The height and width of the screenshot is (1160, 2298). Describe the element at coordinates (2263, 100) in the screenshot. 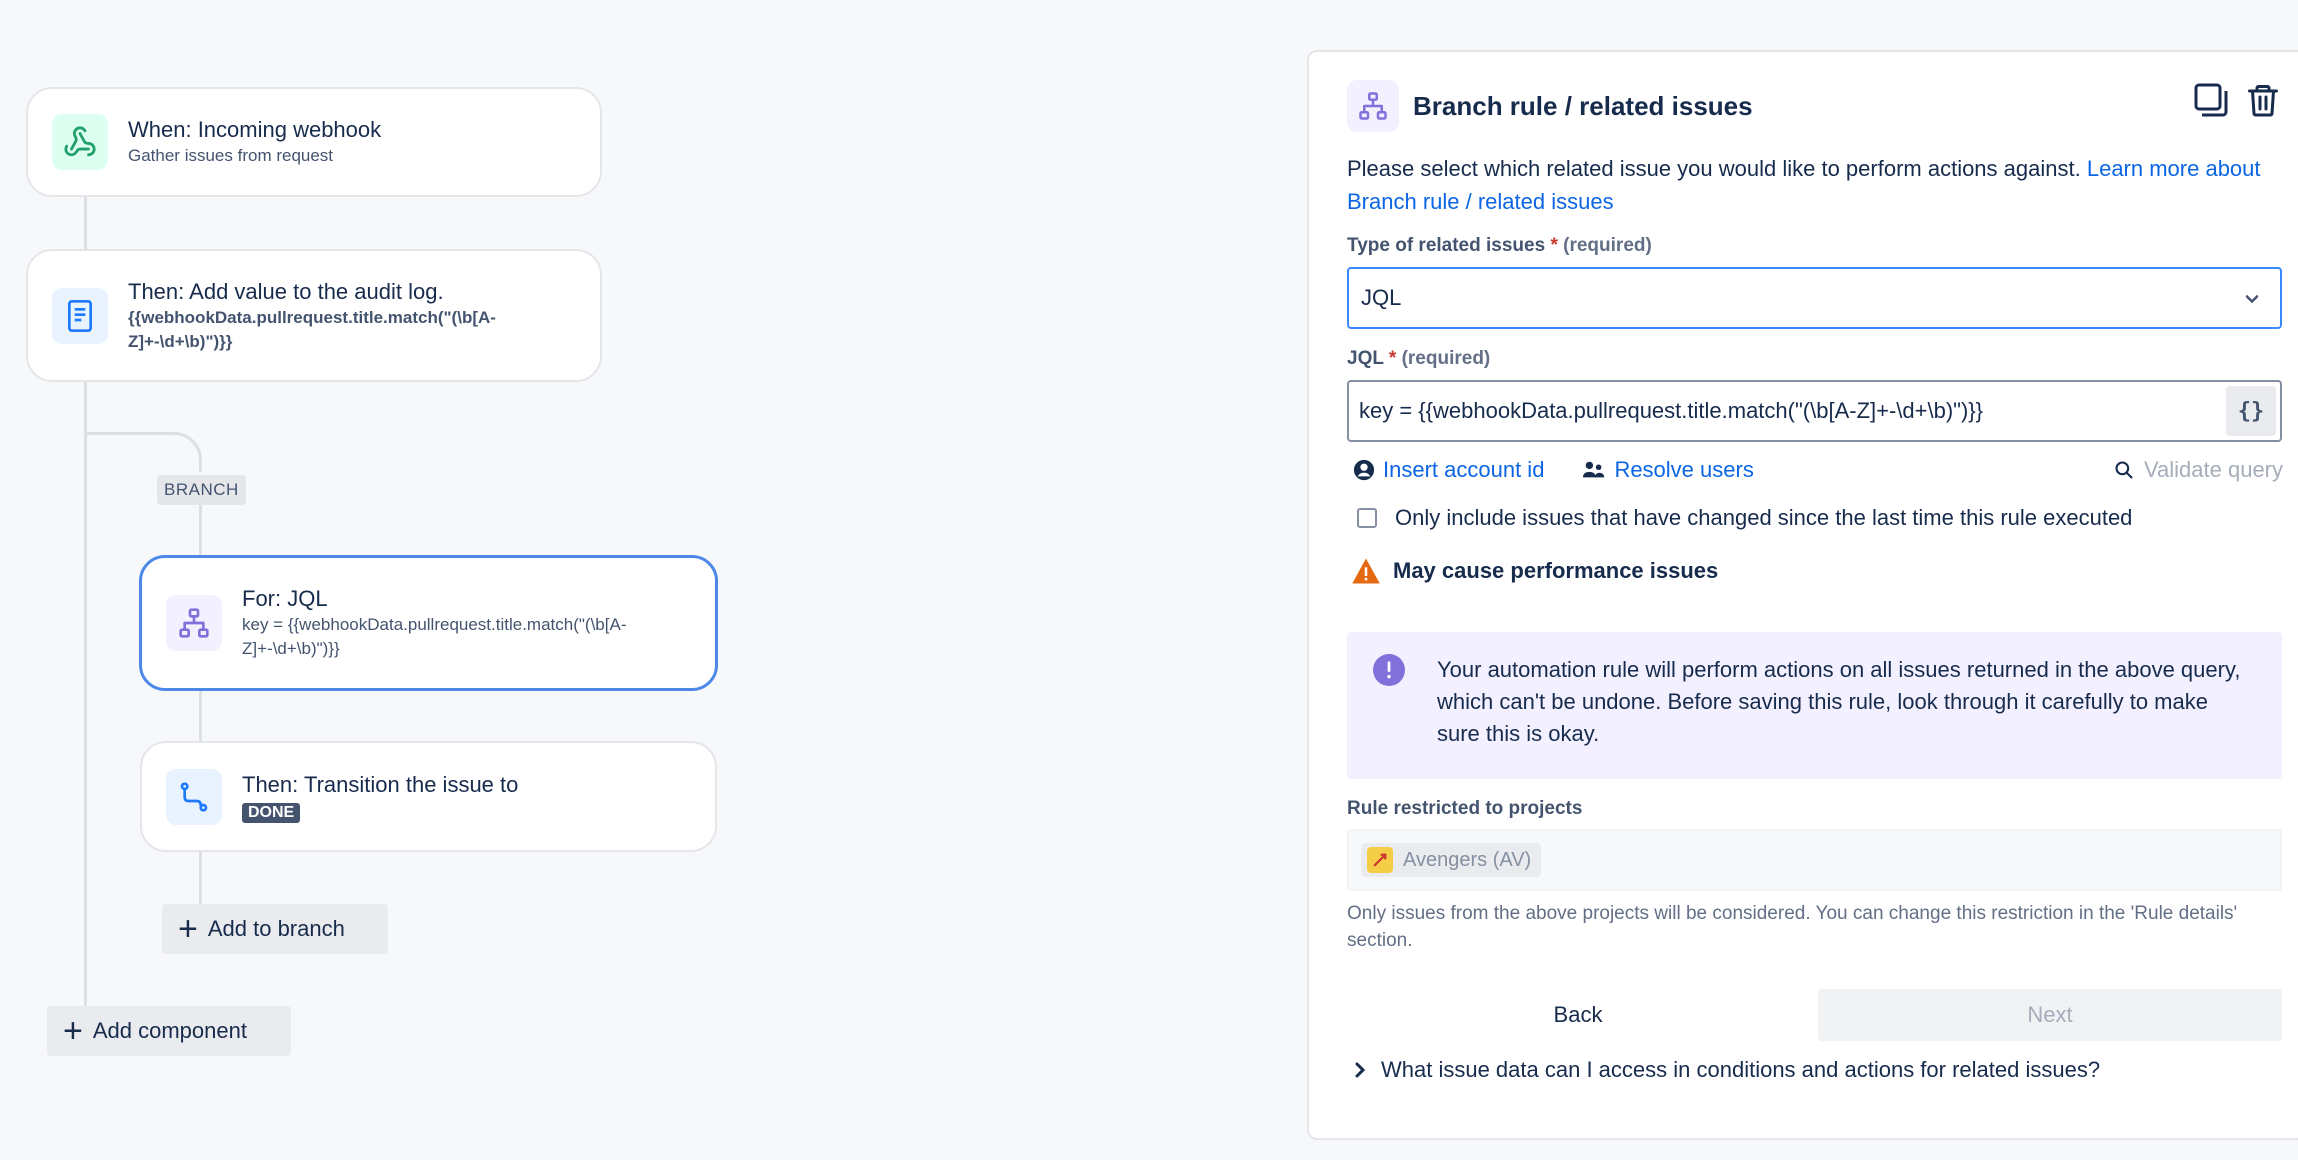

I see `trash-icon` at that location.